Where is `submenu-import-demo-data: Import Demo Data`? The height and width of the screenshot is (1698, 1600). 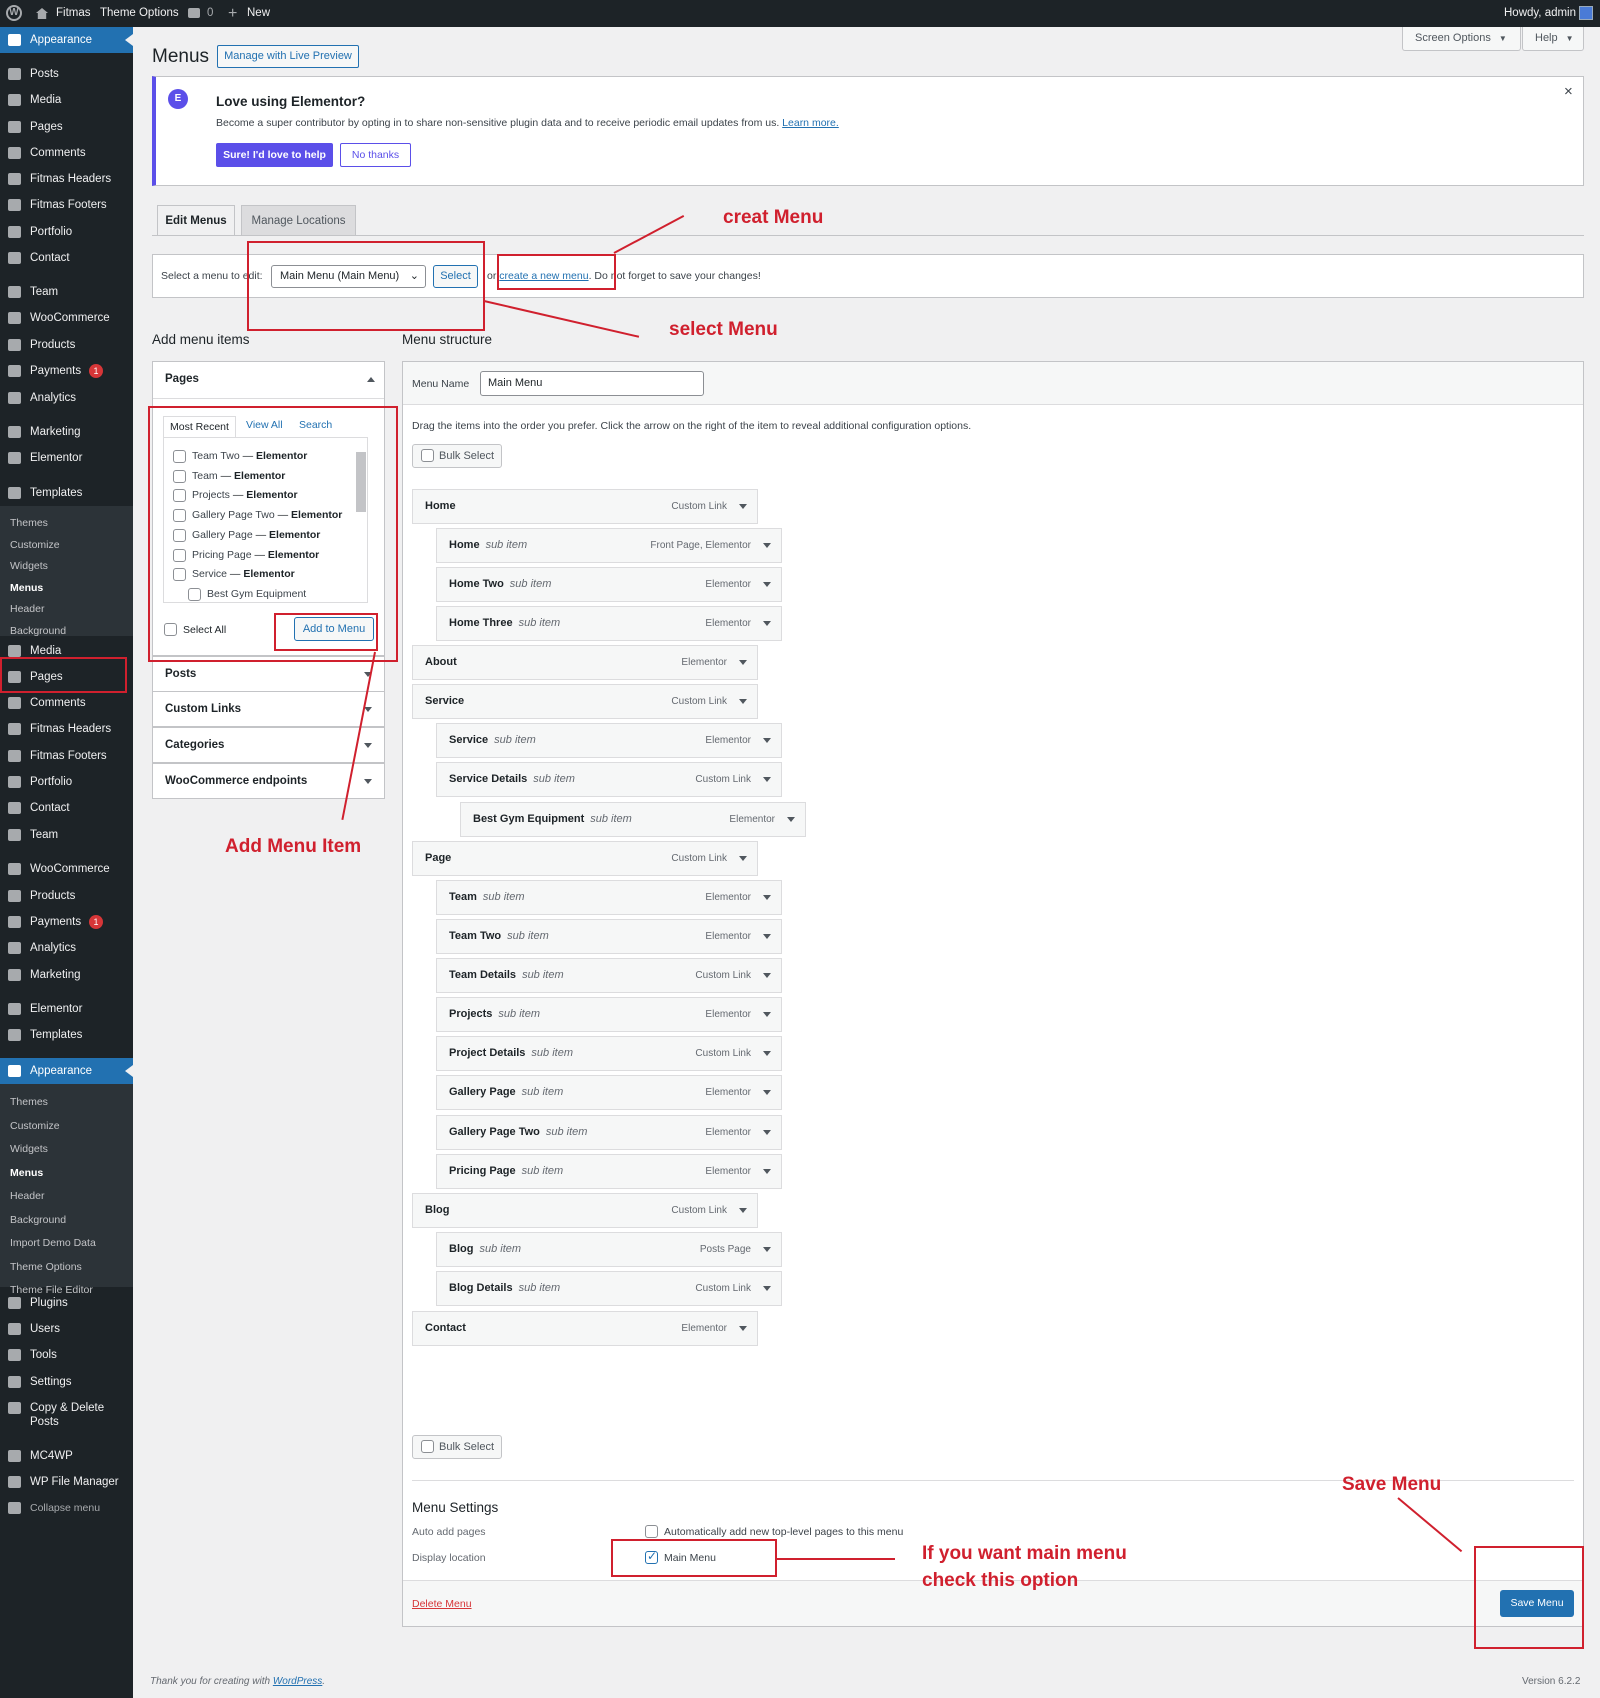 submenu-import-demo-data: Import Demo Data is located at coordinates (53, 1243).